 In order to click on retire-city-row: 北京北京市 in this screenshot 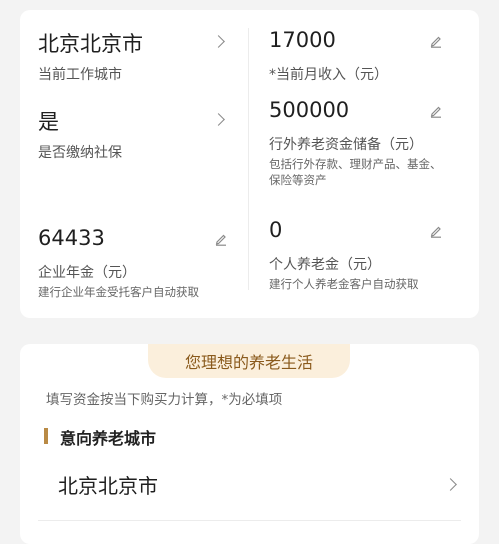, I will do `click(249, 484)`.